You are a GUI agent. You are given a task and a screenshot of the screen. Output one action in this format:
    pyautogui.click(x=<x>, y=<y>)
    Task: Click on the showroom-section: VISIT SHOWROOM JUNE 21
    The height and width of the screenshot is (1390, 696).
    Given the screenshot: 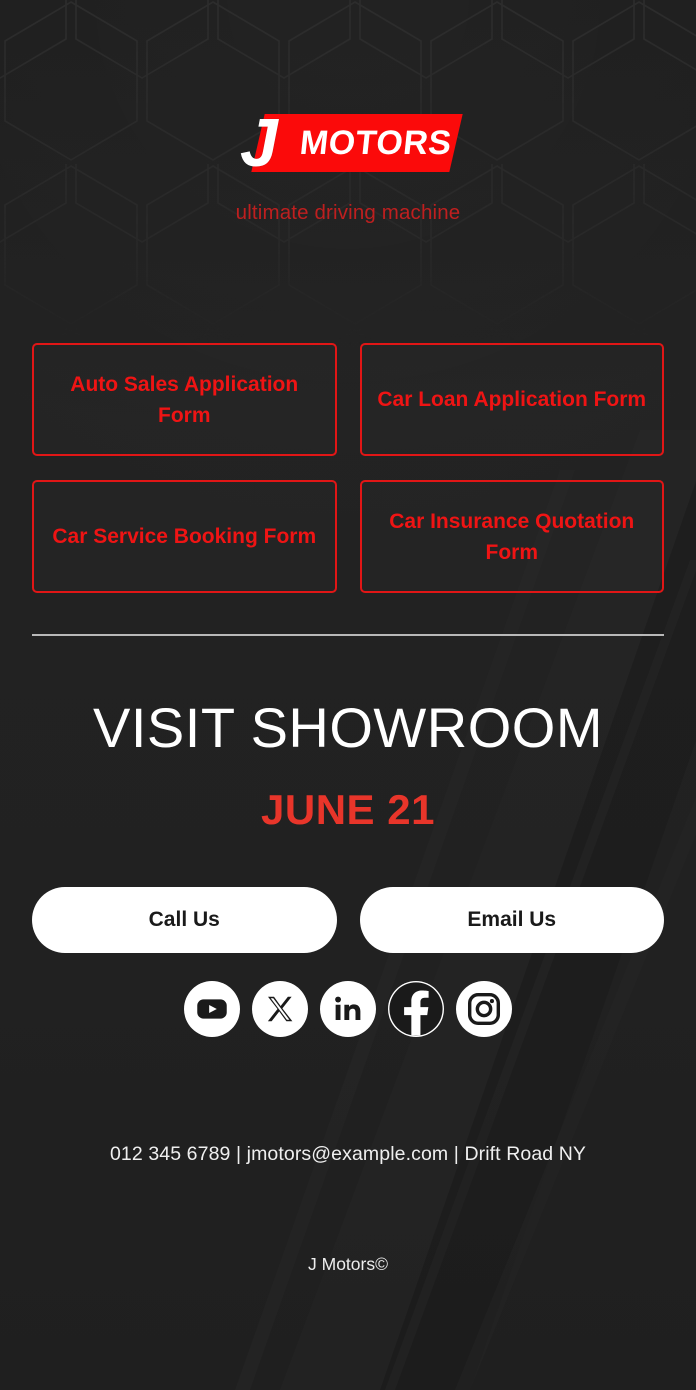 What is the action you would take?
    pyautogui.click(x=348, y=765)
    